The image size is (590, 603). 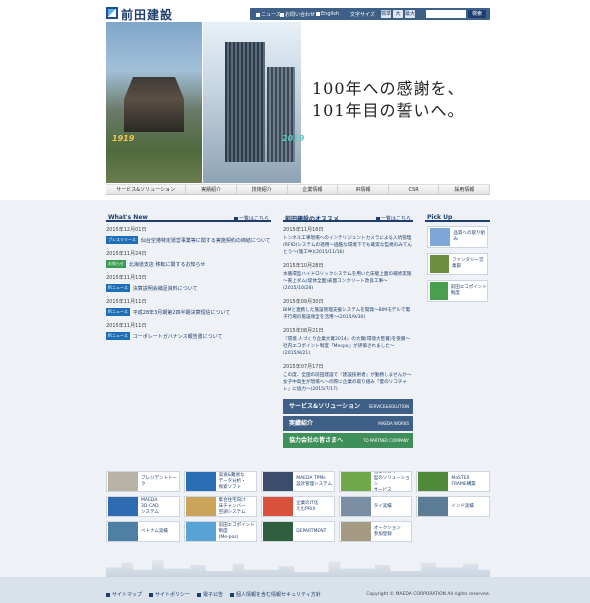 I want to click on search-input, so click(x=446, y=14).